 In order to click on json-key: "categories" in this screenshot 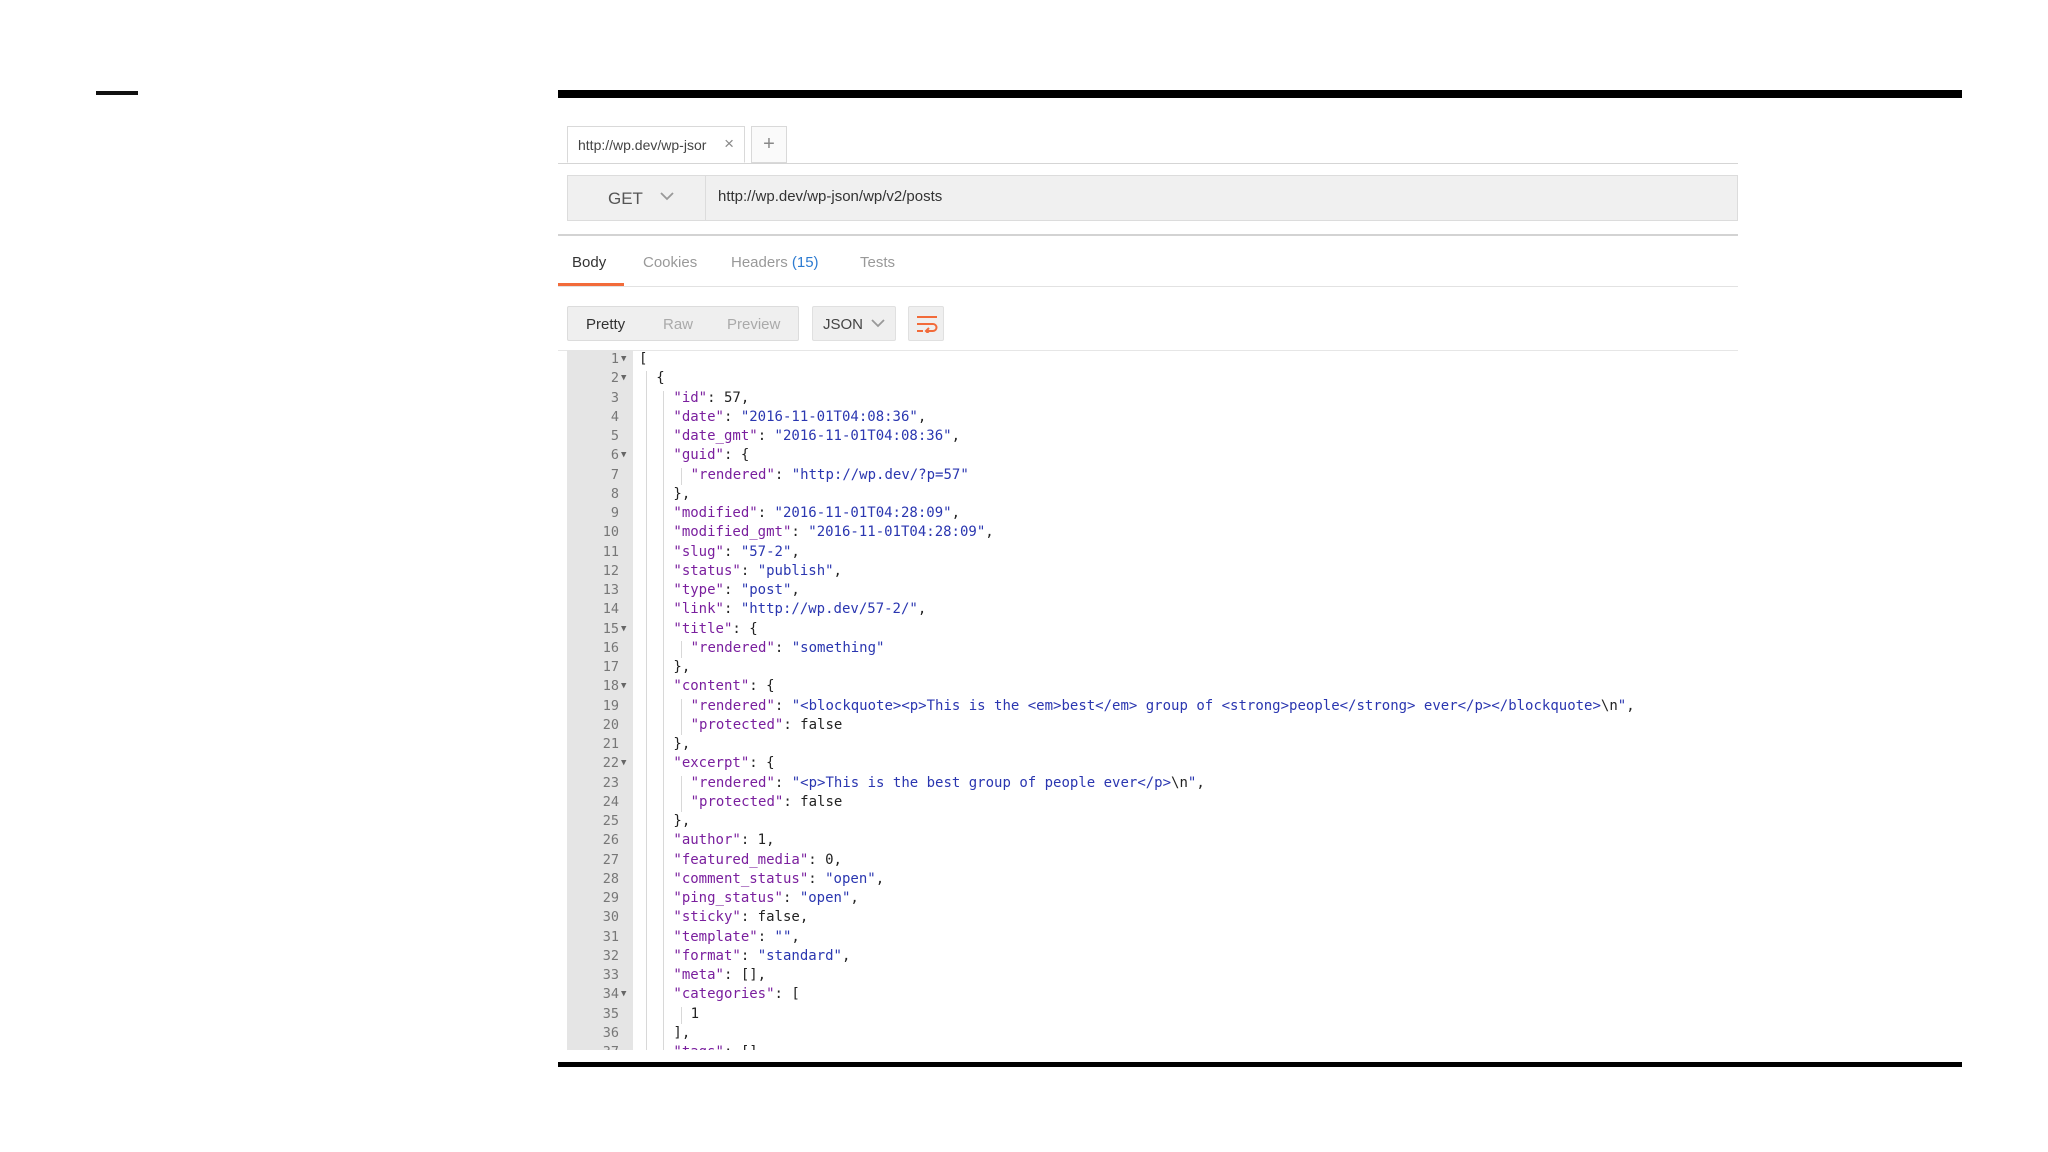, I will do `click(724, 994)`.